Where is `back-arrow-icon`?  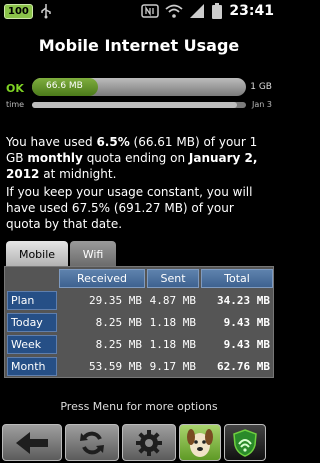
back-arrow-icon is located at coordinates (32, 442).